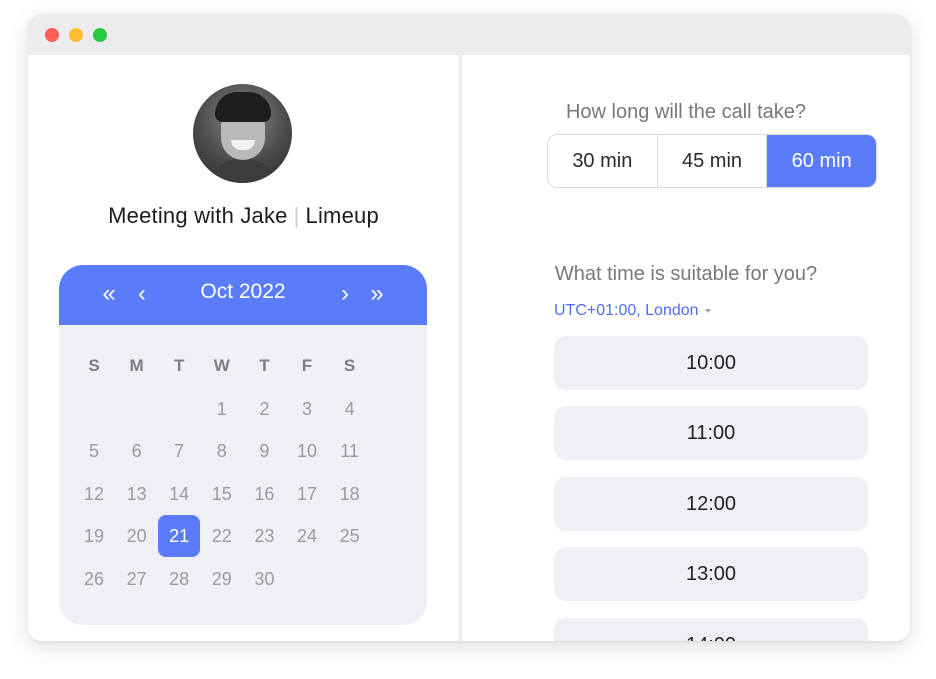  What do you see at coordinates (100, 35) in the screenshot?
I see `maximize-window-button` at bounding box center [100, 35].